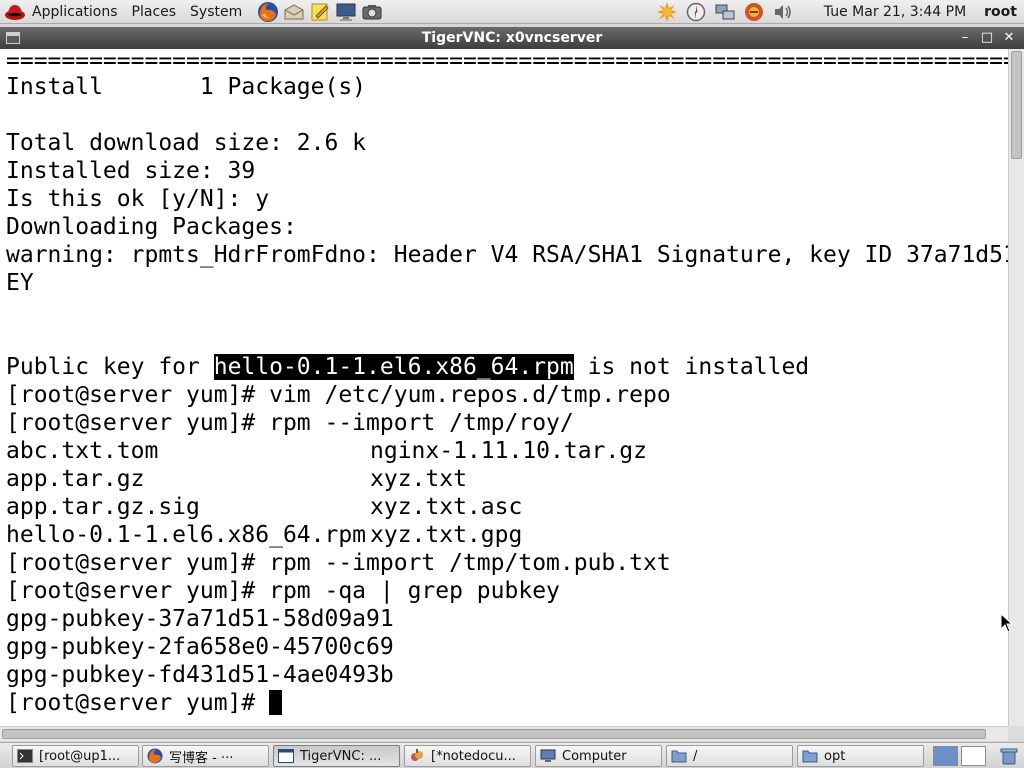  I want to click on vertical-scroll-thumb, so click(1016, 105).